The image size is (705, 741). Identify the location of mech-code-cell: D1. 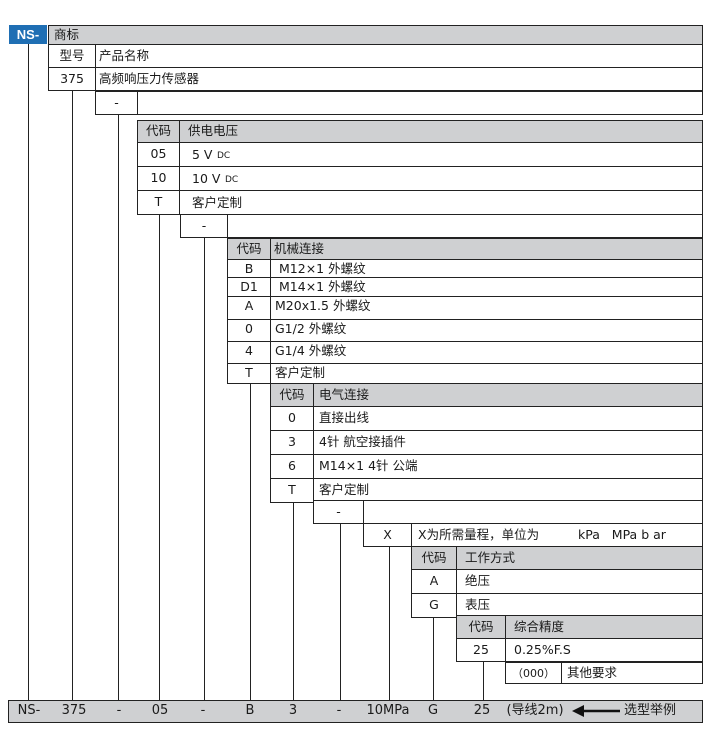
(249, 287).